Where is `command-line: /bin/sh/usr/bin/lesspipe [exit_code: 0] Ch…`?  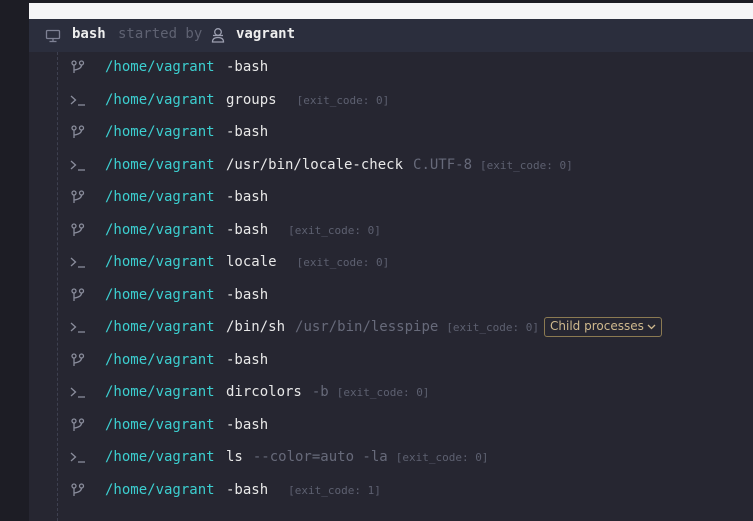 command-line: /bin/sh/usr/bin/lesspipe [exit_code: 0] Ch… is located at coordinates (444, 327).